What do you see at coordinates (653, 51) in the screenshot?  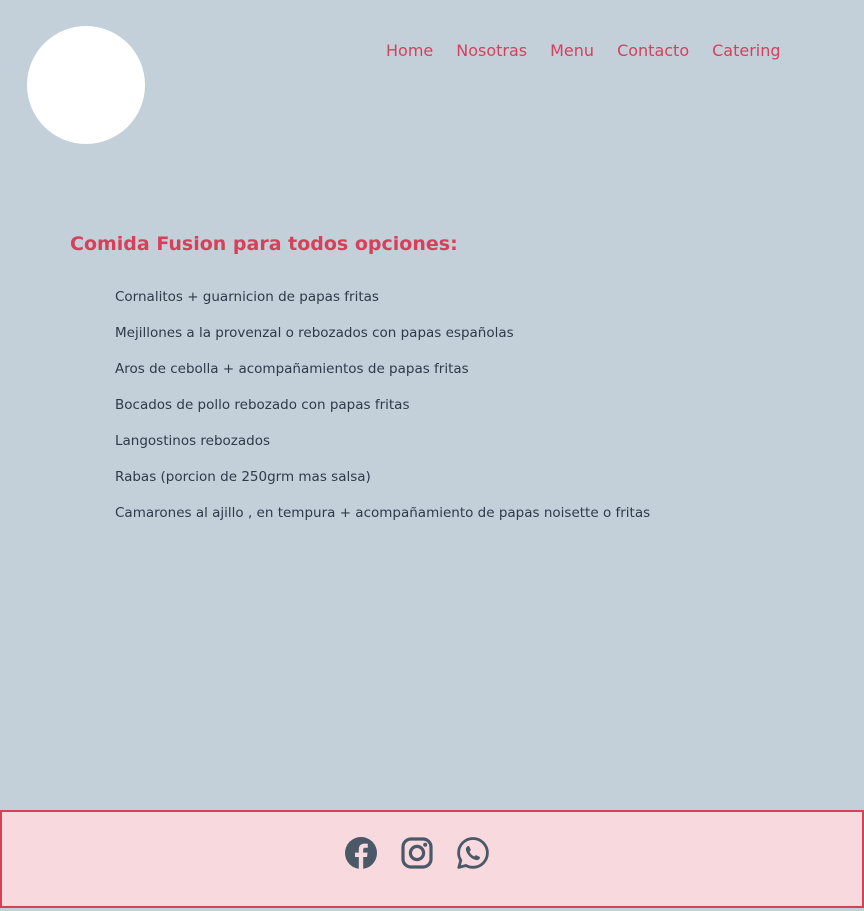 I see `nav-item-contacto: Contacto` at bounding box center [653, 51].